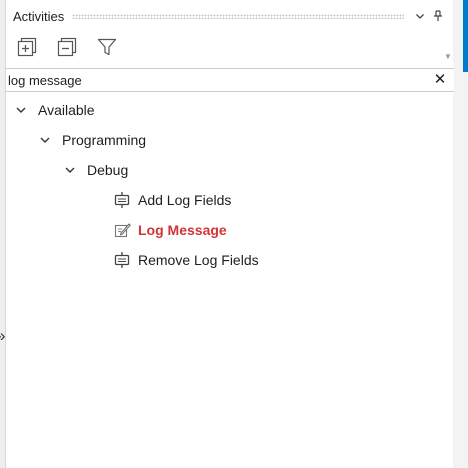  I want to click on title-grip, so click(238, 16).